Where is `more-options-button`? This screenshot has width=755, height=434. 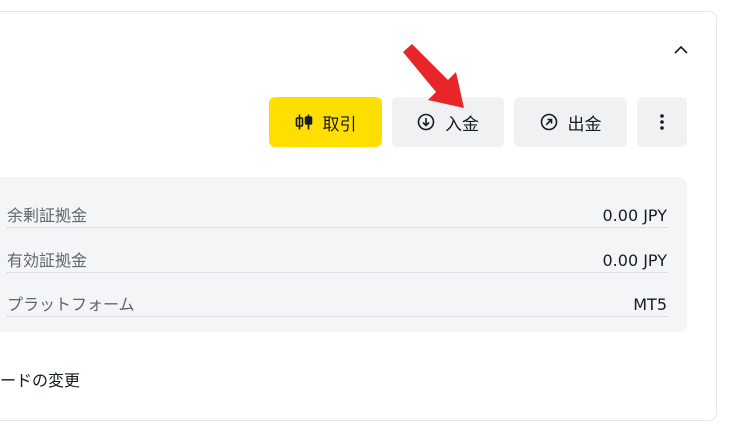
more-options-button is located at coordinates (662, 122).